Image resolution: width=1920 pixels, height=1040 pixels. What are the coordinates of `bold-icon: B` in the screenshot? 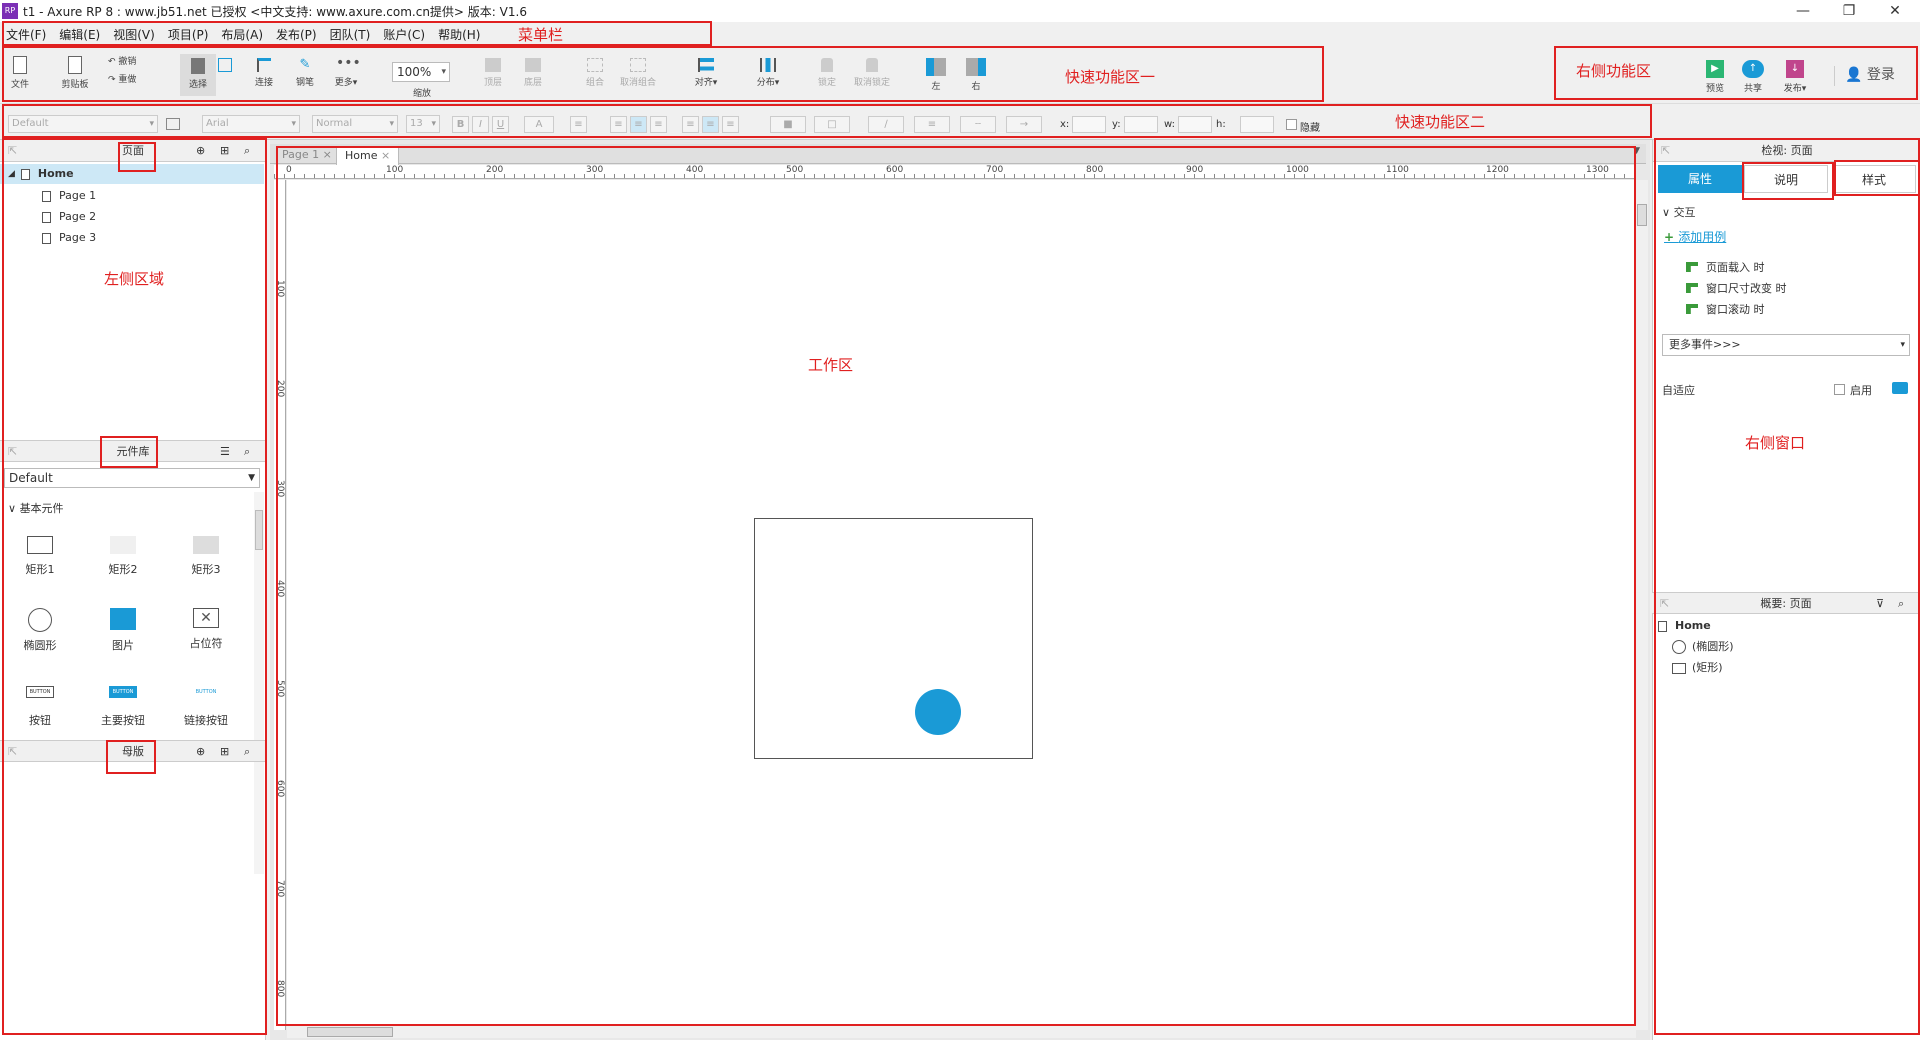 It's located at (460, 124).